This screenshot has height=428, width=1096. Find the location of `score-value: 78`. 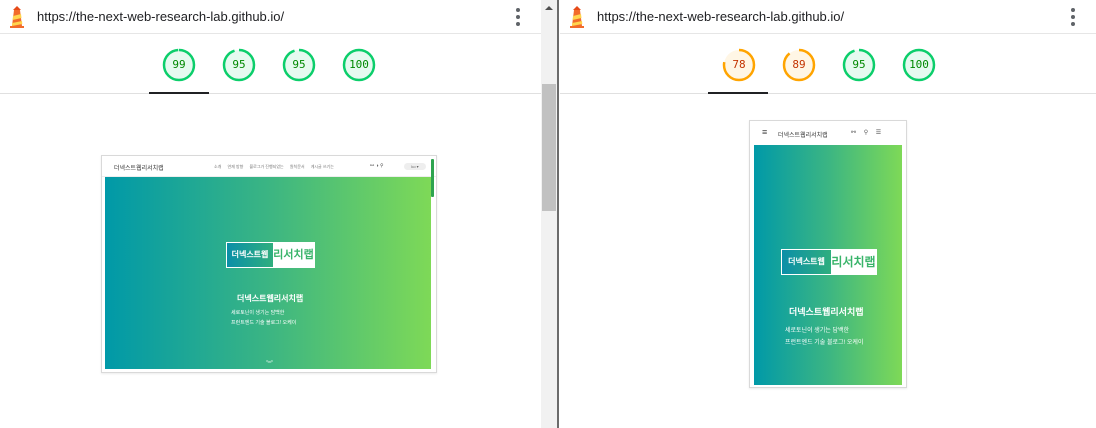

score-value: 78 is located at coordinates (739, 64).